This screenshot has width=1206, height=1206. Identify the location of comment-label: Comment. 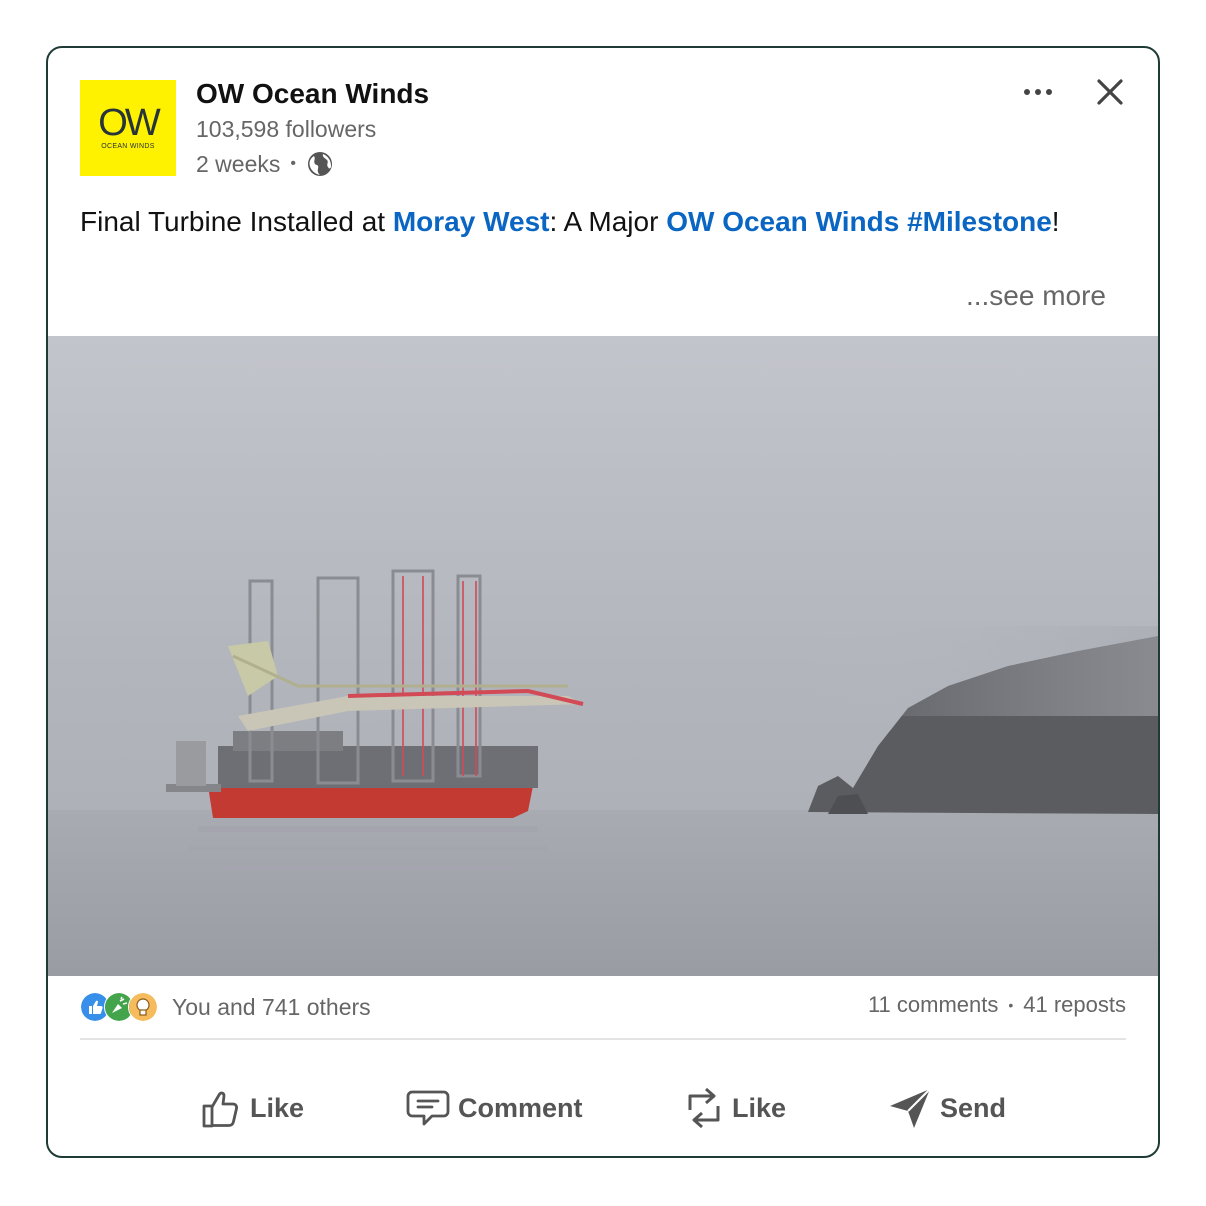
(520, 1107).